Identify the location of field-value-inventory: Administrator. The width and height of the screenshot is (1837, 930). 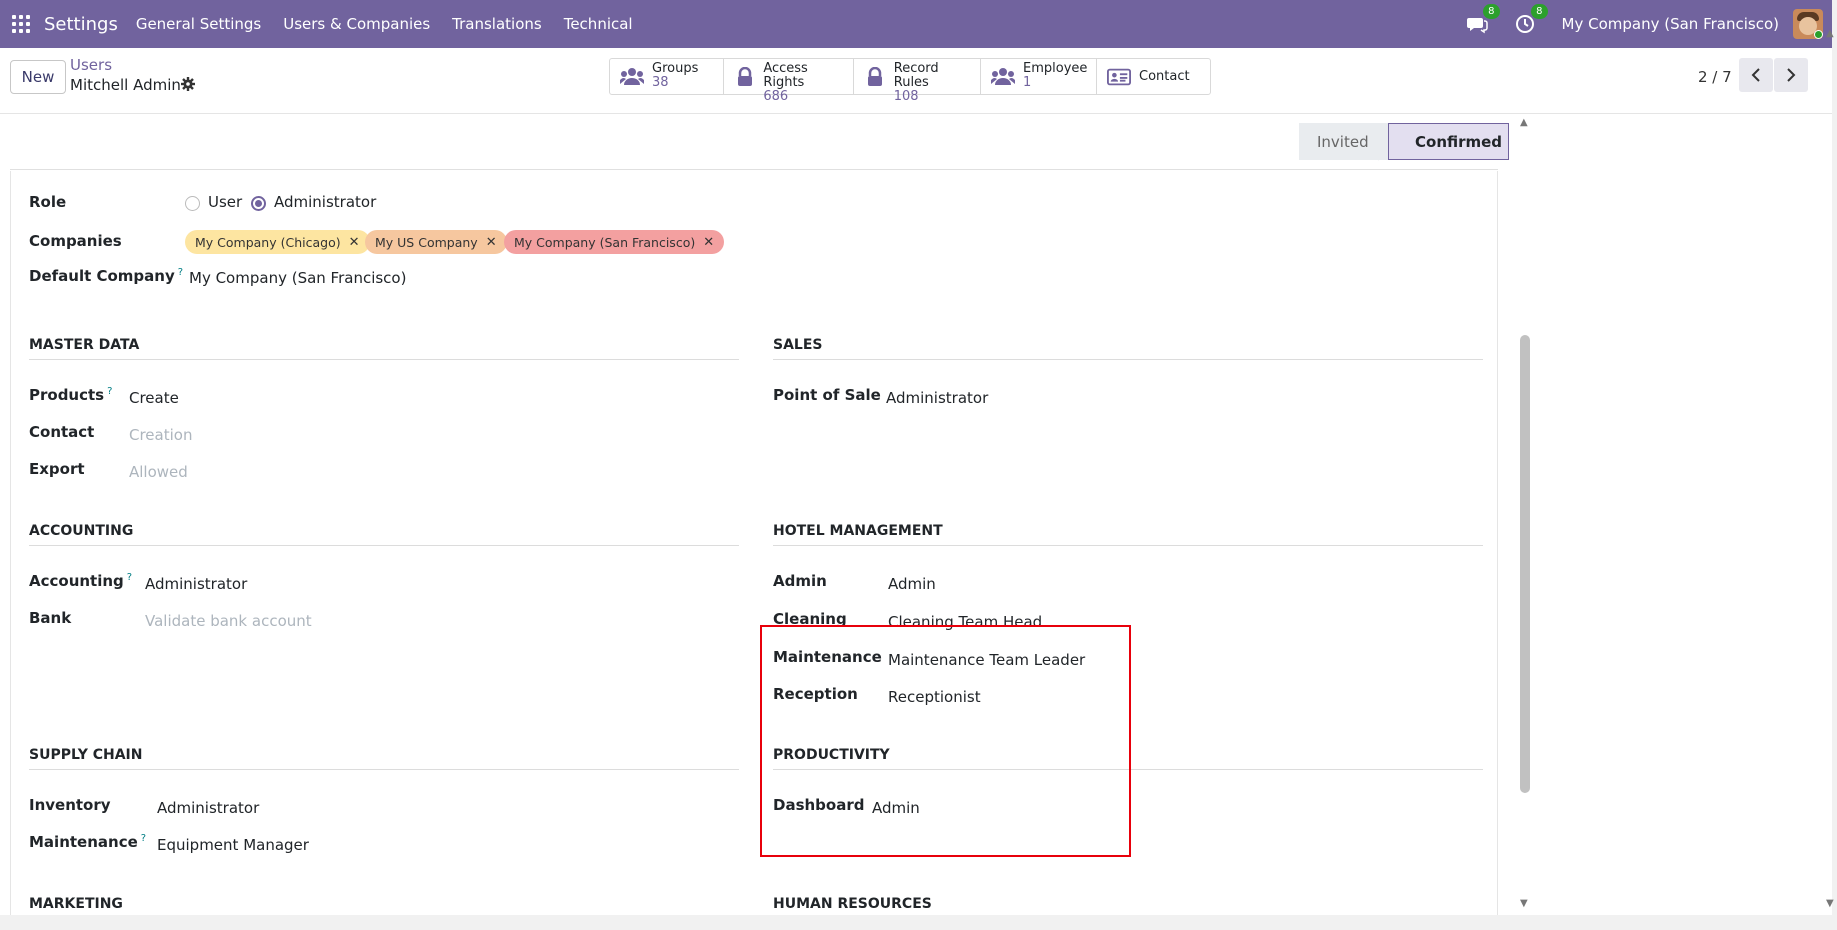
(208, 808).